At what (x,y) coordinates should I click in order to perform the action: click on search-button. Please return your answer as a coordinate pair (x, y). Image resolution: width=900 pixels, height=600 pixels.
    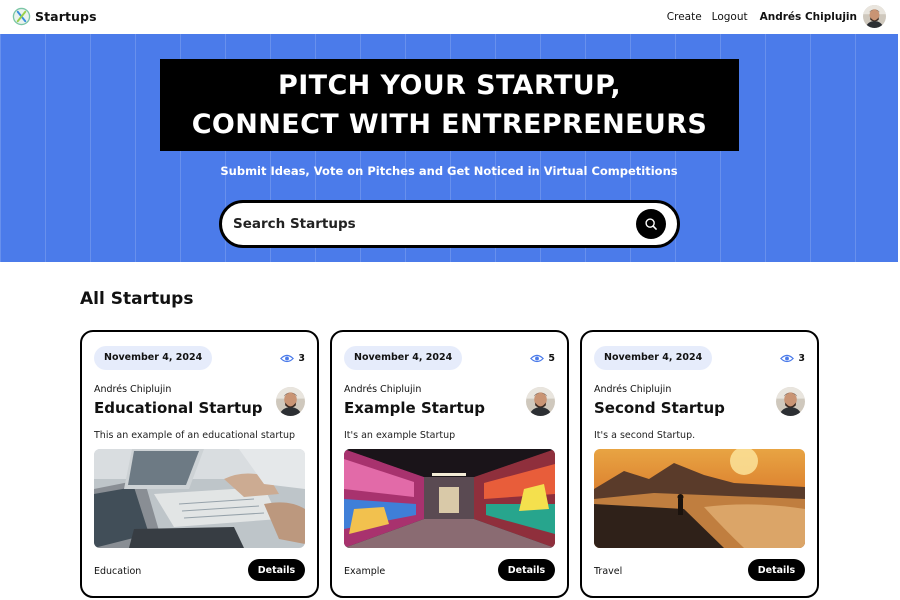
    Looking at the image, I should click on (651, 224).